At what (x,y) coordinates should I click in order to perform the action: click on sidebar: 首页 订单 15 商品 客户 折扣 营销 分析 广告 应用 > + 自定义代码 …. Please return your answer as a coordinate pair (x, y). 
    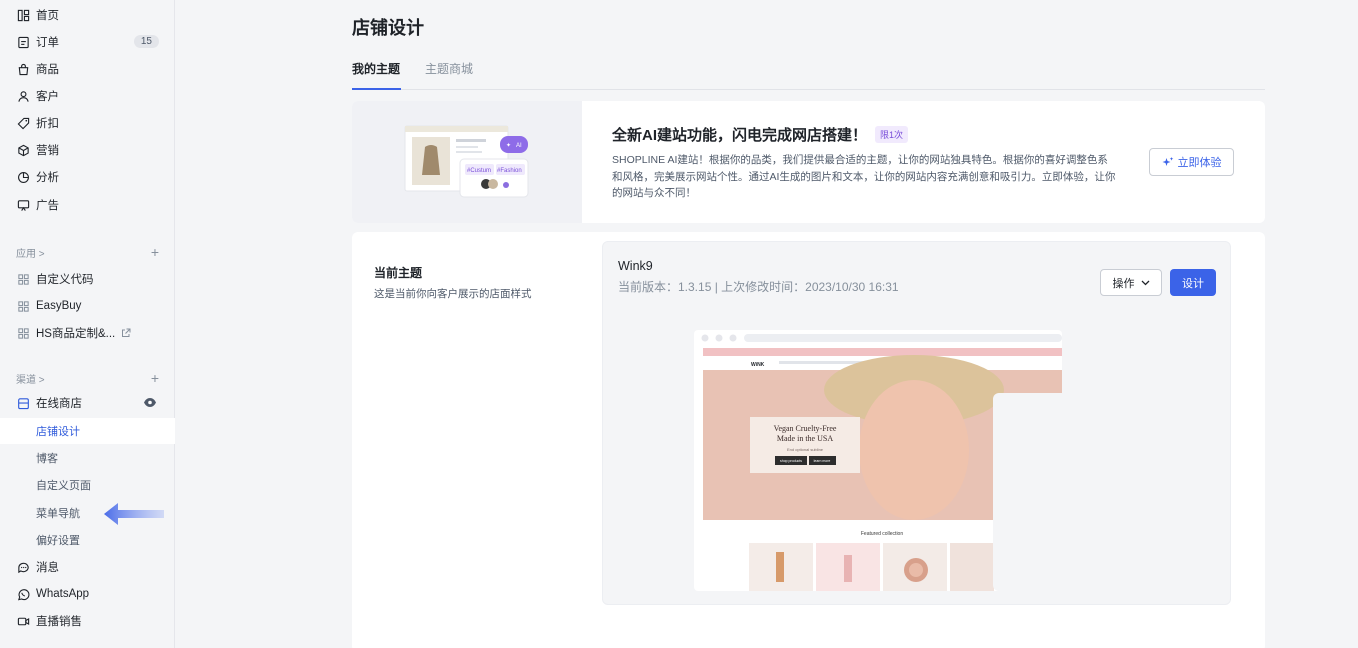
    Looking at the image, I should click on (87, 324).